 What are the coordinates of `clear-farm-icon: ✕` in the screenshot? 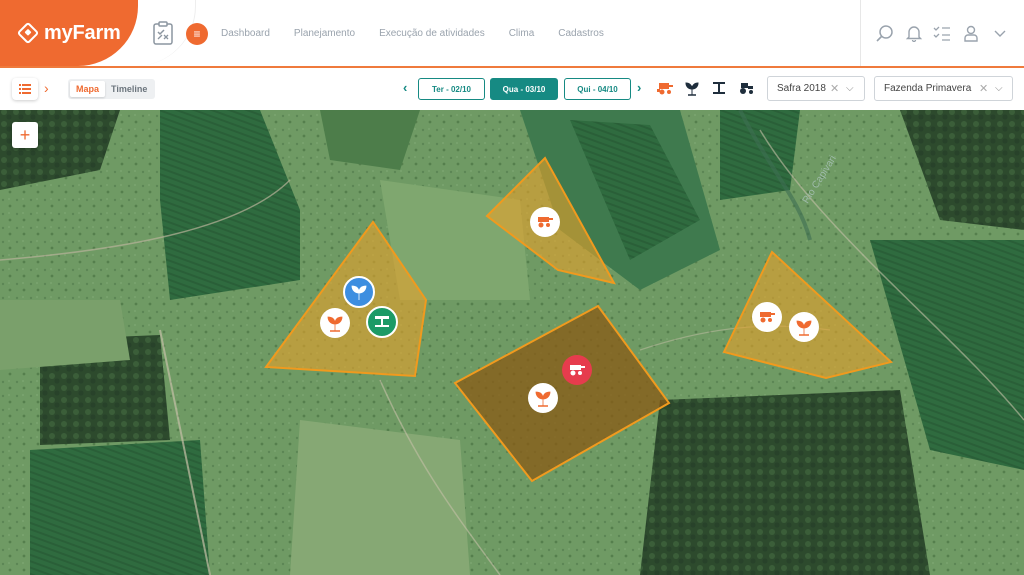 It's located at (983, 88).